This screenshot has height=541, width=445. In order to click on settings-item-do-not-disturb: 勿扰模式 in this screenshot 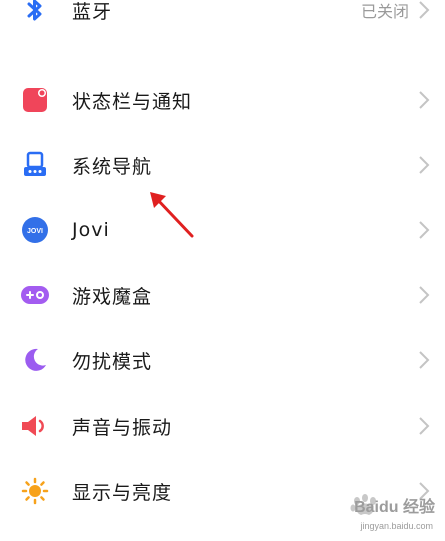, I will do `click(222, 360)`.